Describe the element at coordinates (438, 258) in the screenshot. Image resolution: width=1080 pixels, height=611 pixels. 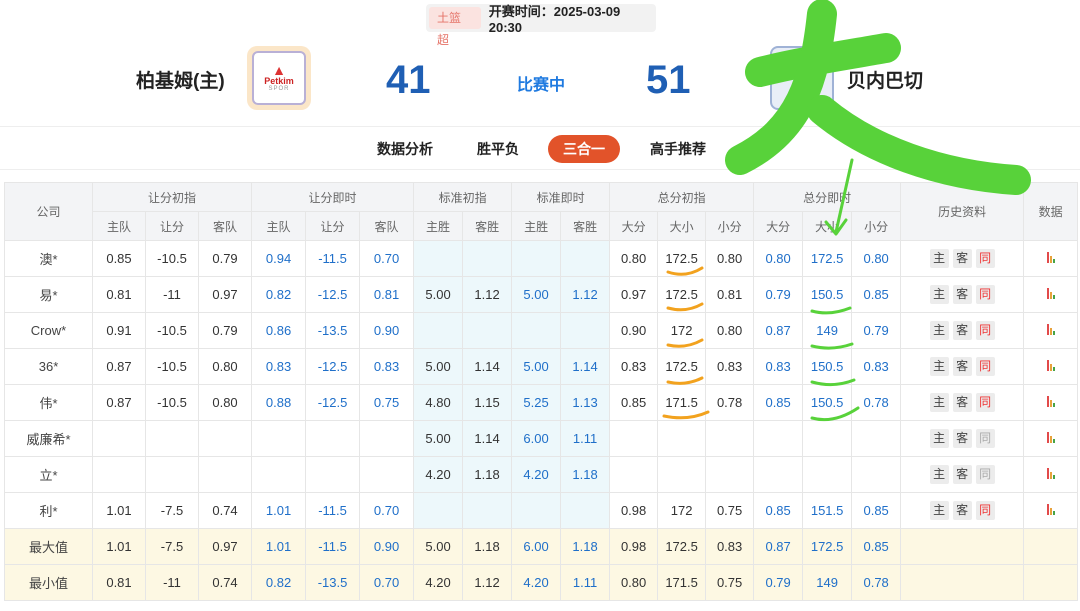
I see `standard-init-value` at that location.